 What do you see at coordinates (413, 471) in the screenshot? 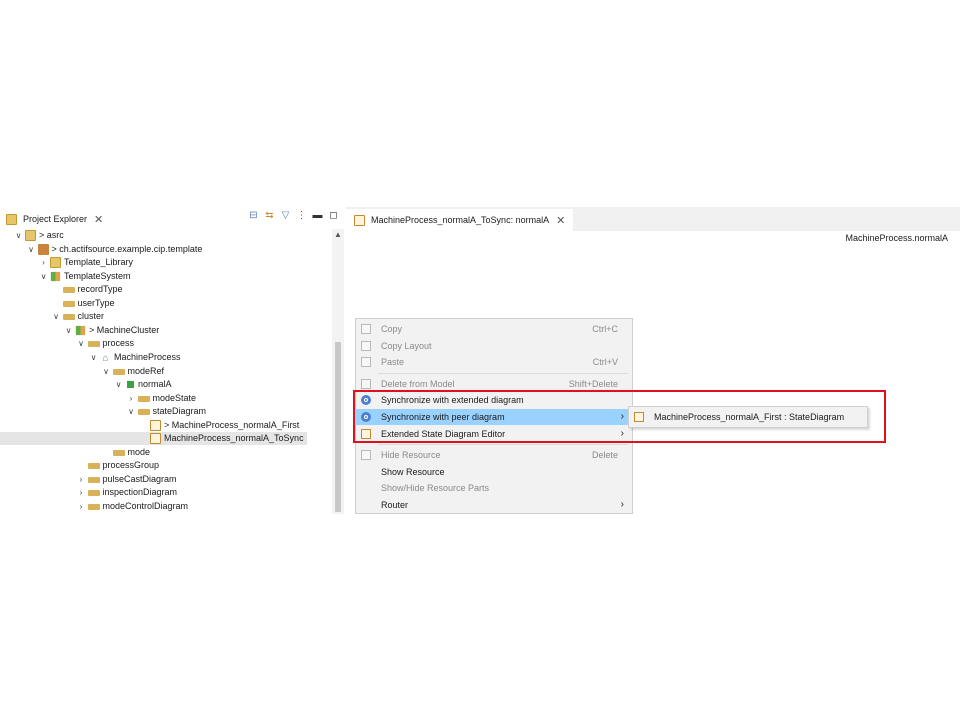
I see `menu-item-label: Show Resource` at bounding box center [413, 471].